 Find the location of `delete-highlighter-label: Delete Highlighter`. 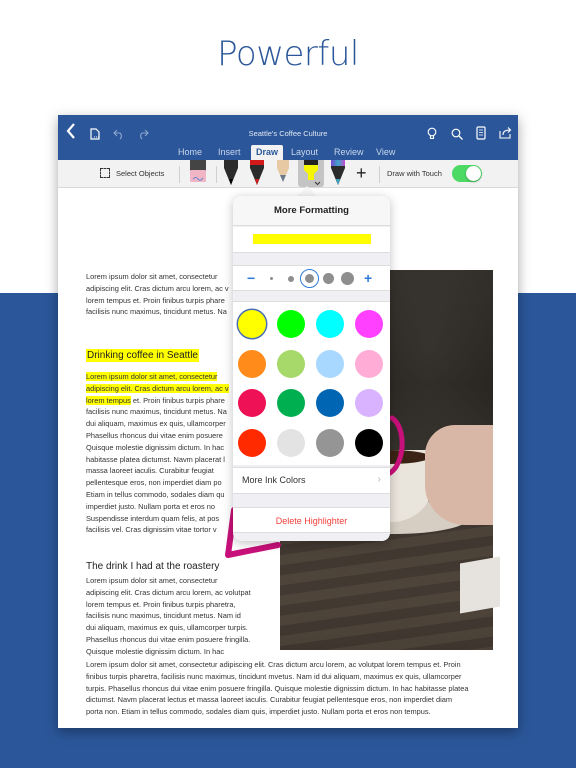

delete-highlighter-label: Delete Highlighter is located at coordinates (311, 521).